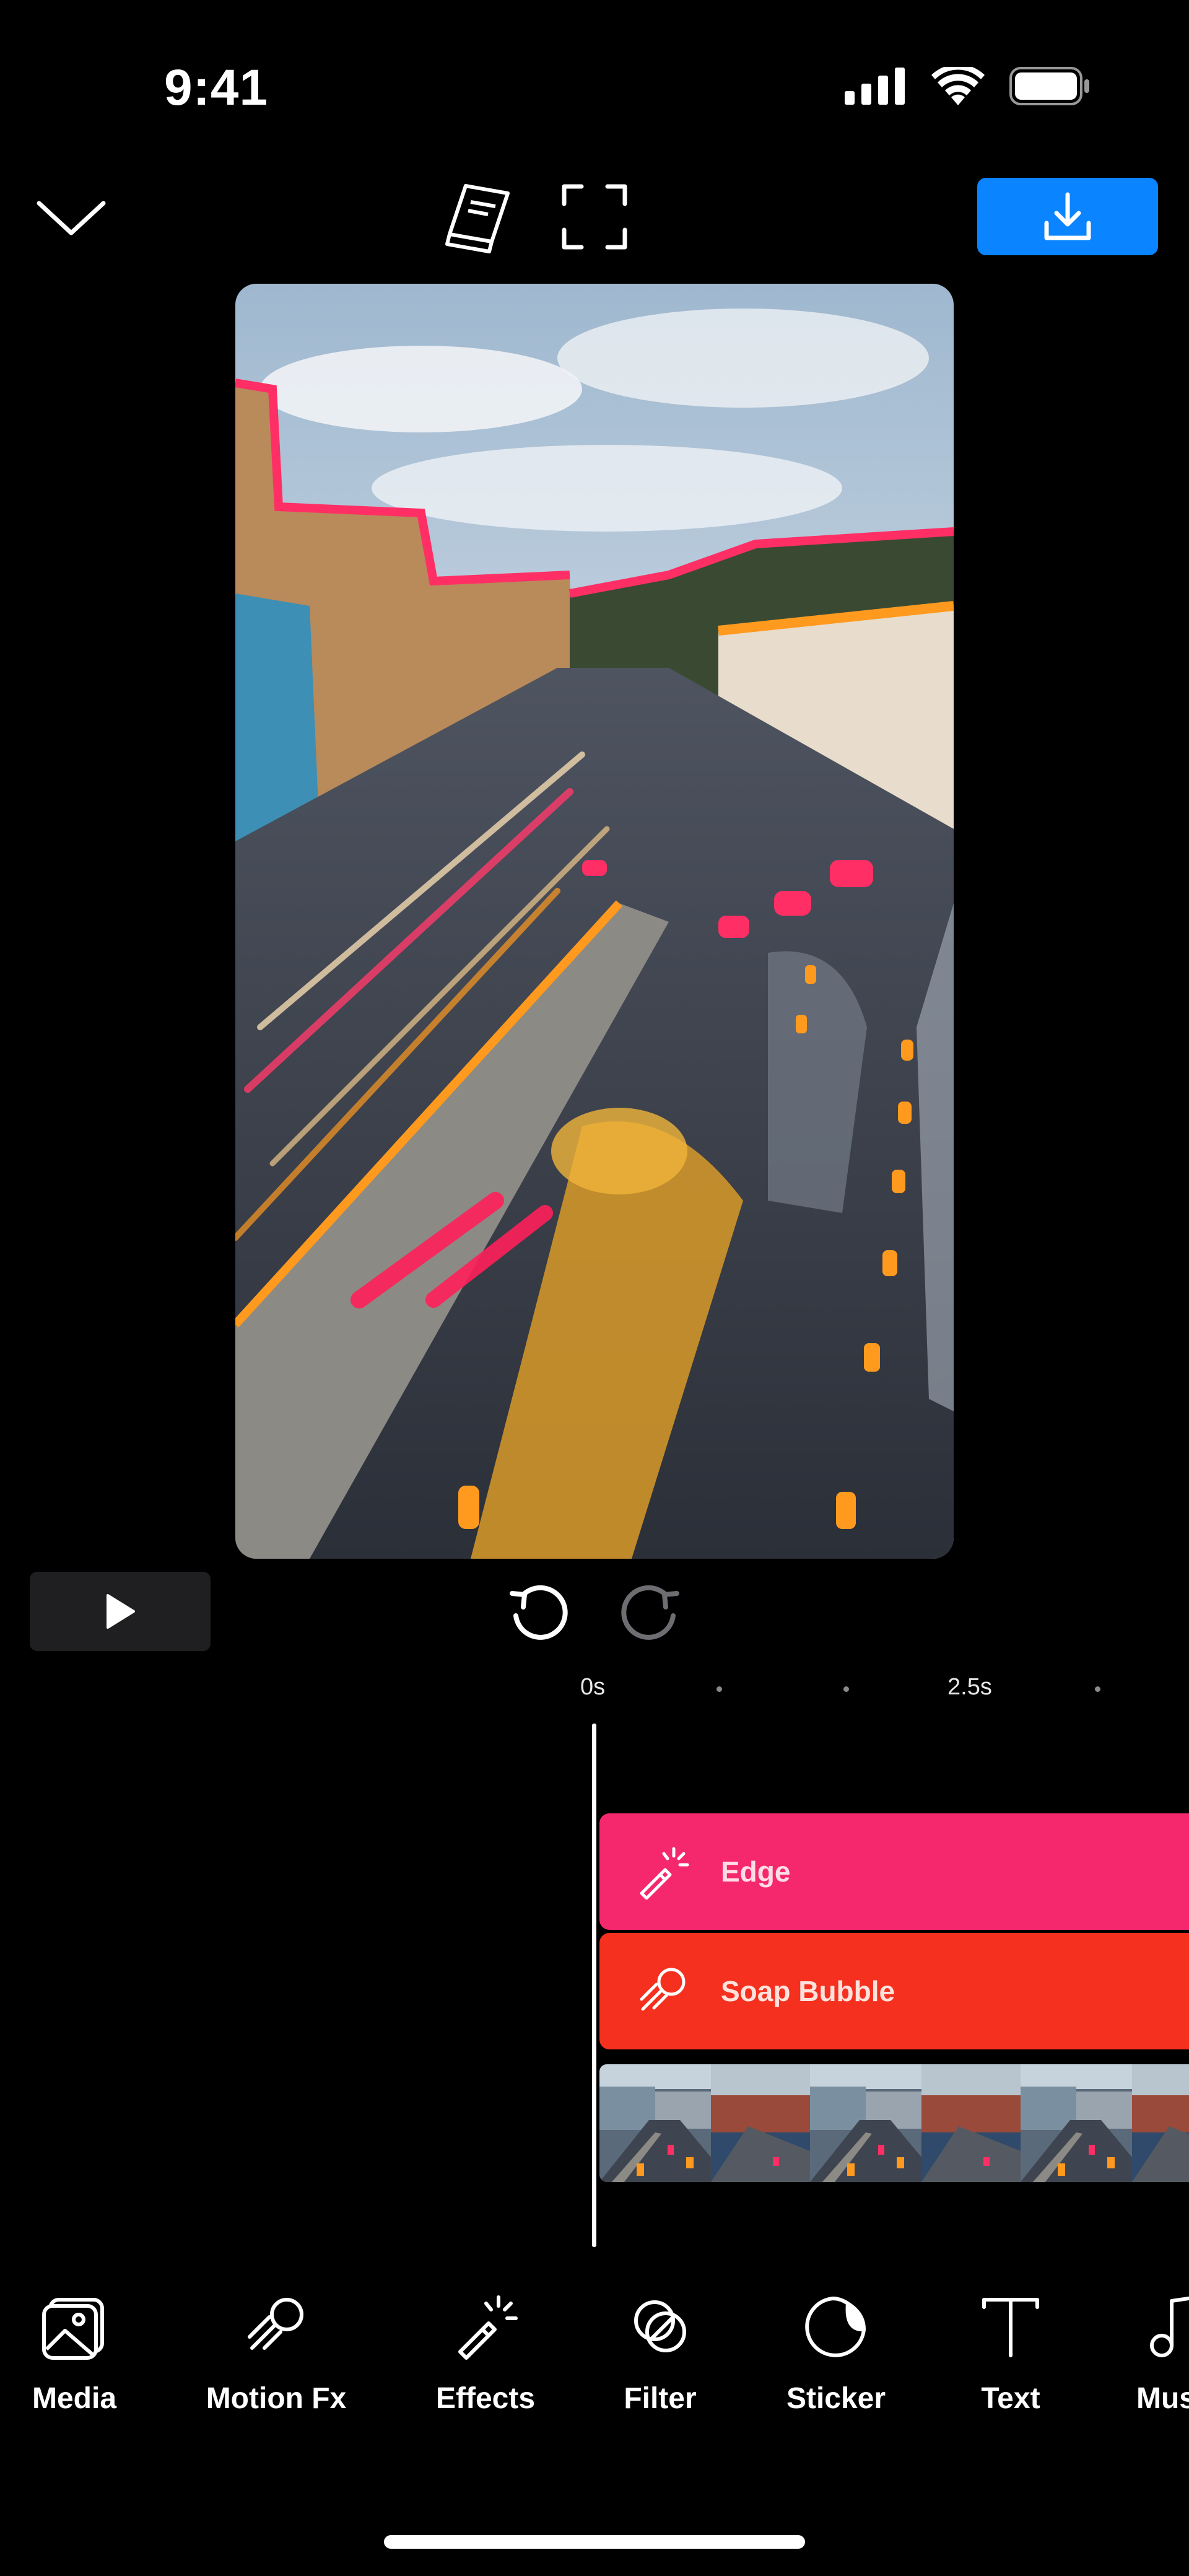 This screenshot has width=1189, height=2576. Describe the element at coordinates (958, 86) in the screenshot. I see `wifi-icon` at that location.